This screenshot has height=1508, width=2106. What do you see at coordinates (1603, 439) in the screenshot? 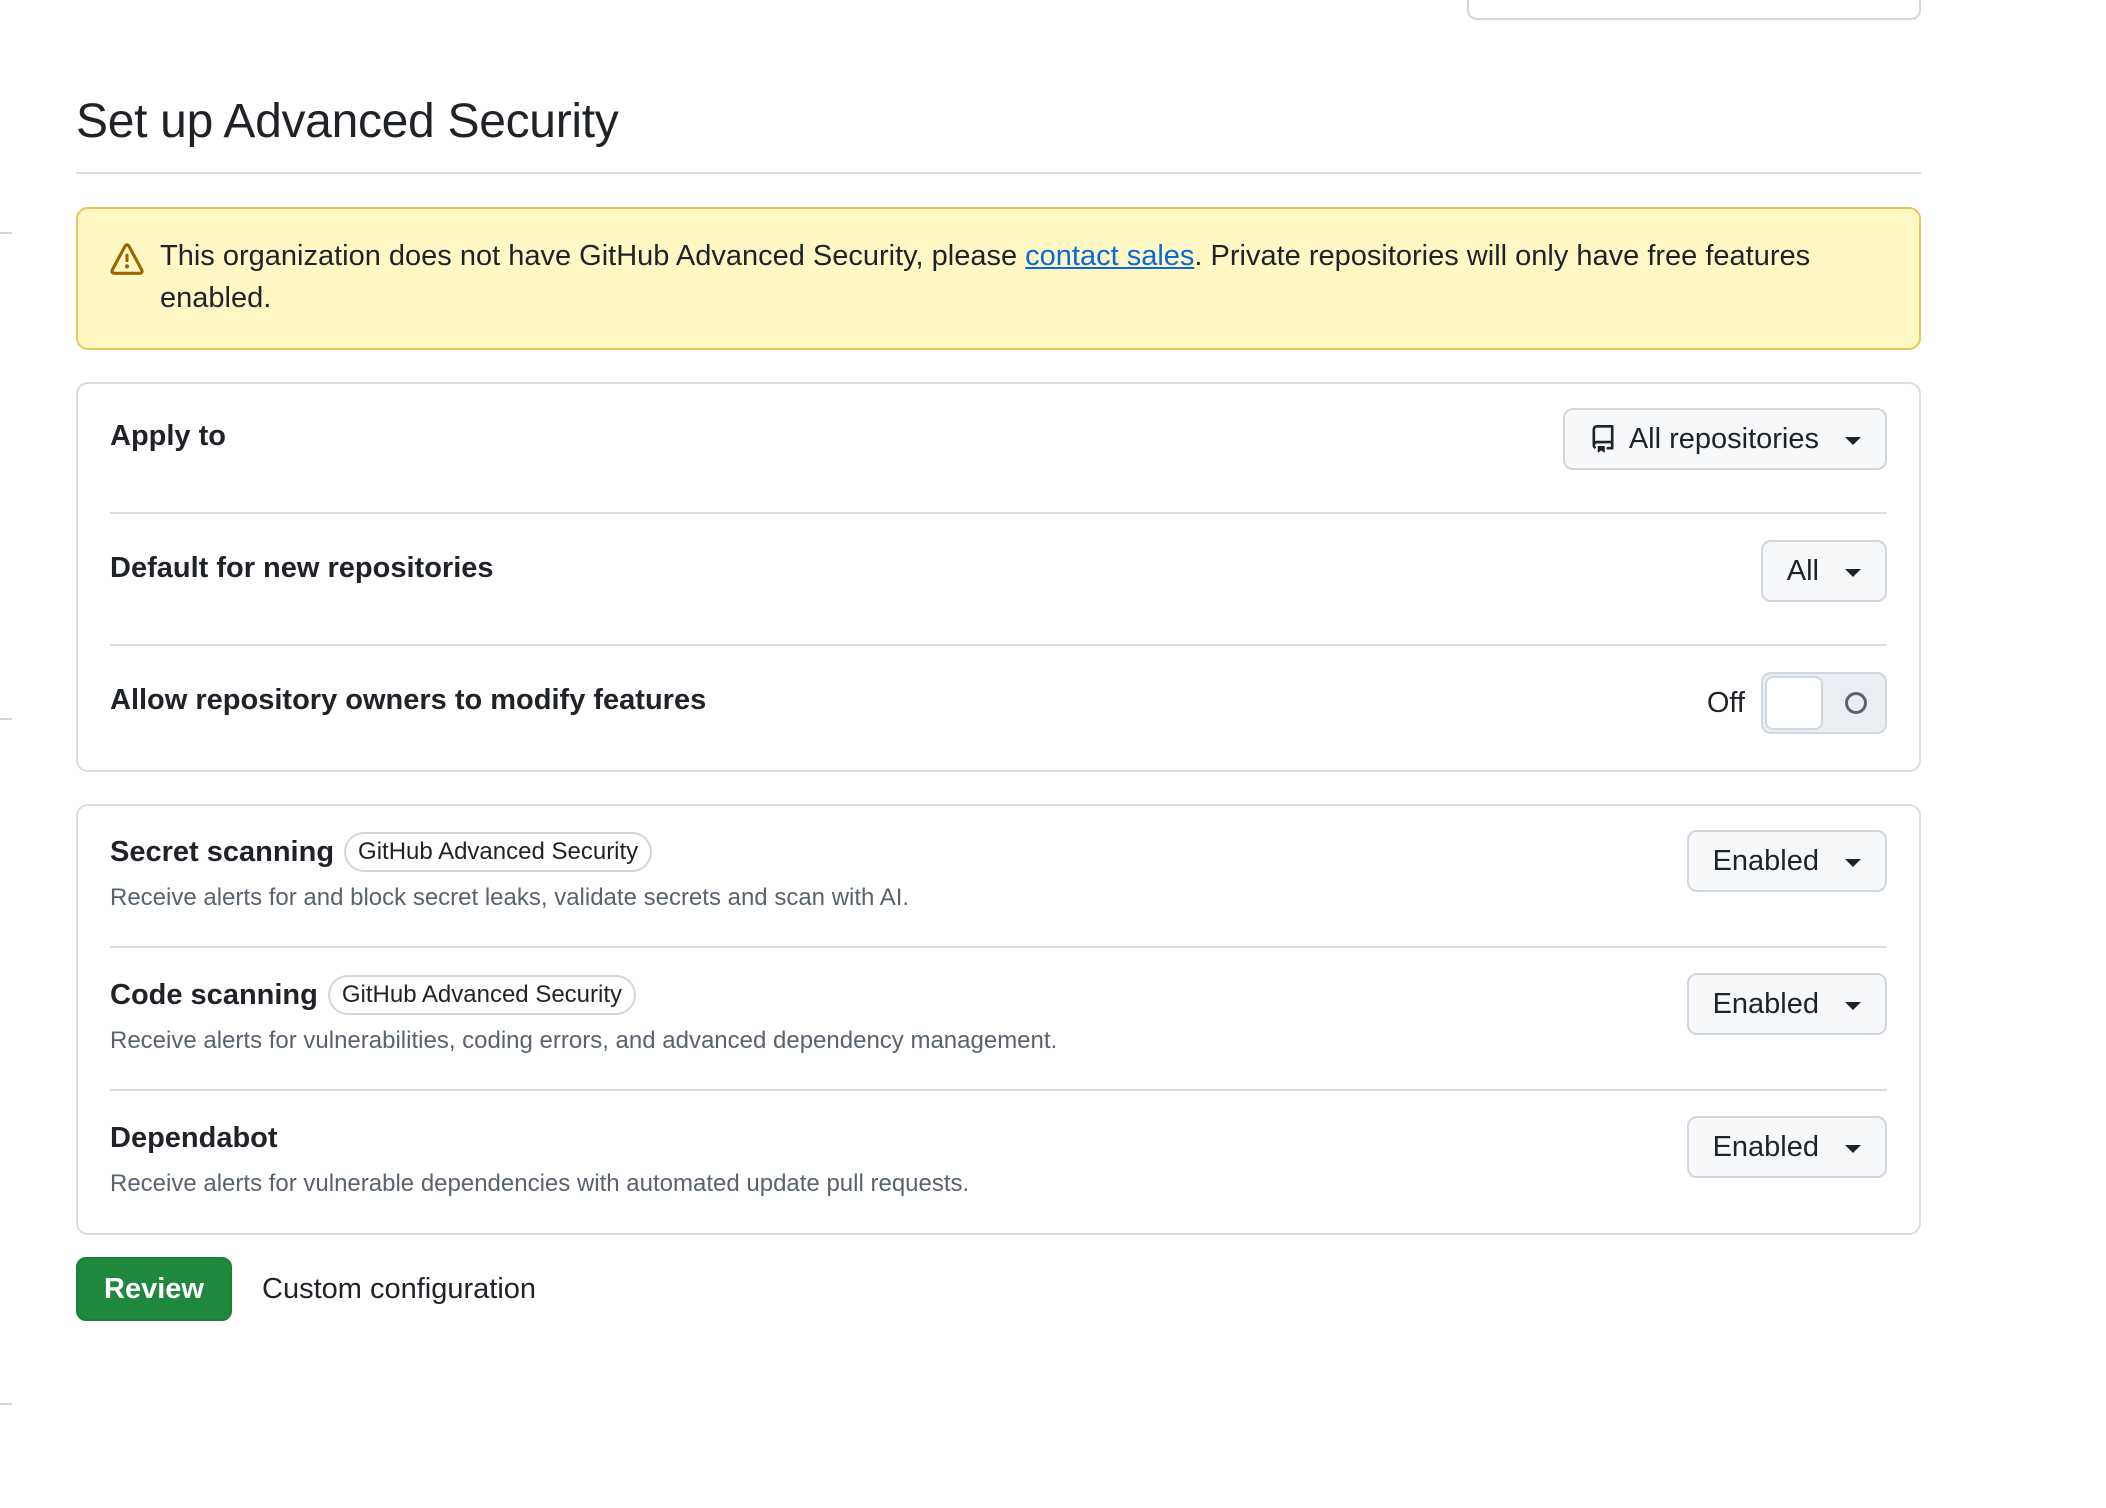
I see `repo-icon` at bounding box center [1603, 439].